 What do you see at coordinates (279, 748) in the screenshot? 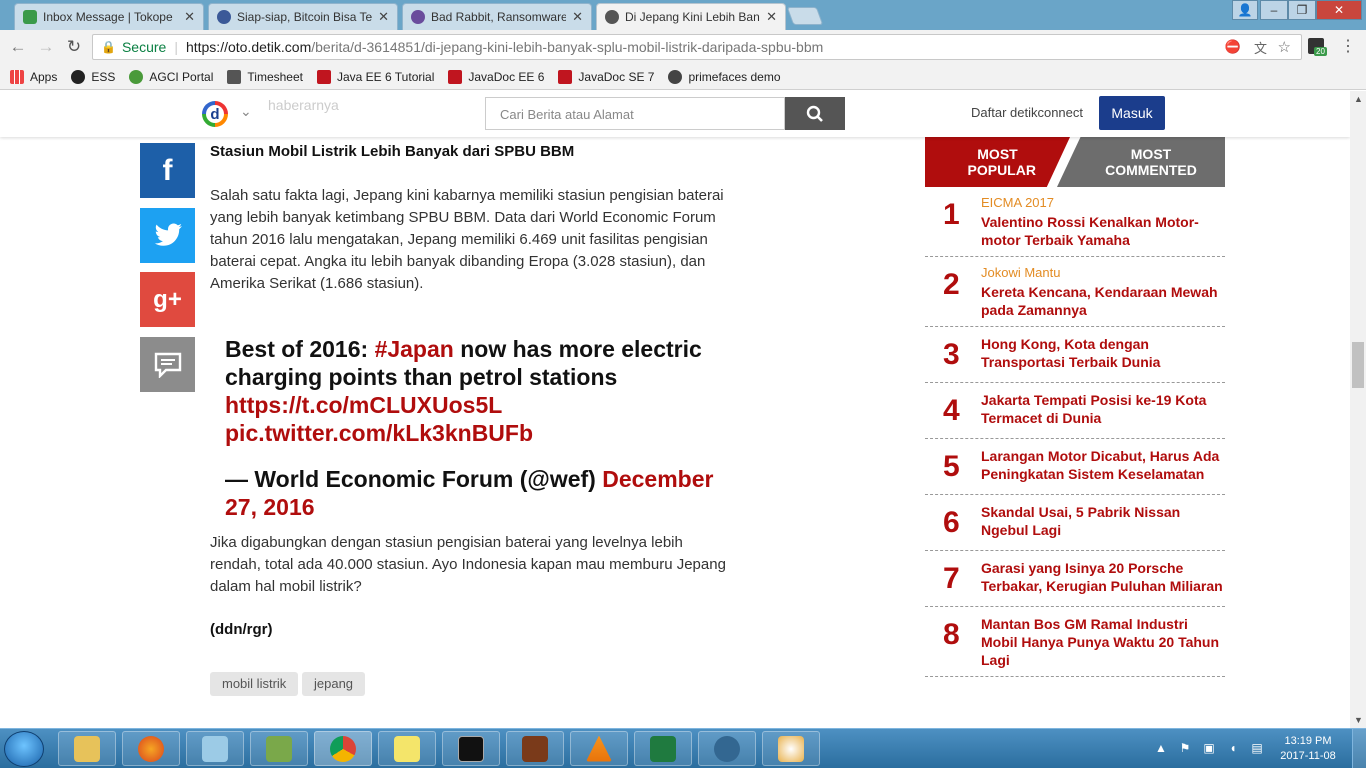
I see `taskbar-monitor` at bounding box center [279, 748].